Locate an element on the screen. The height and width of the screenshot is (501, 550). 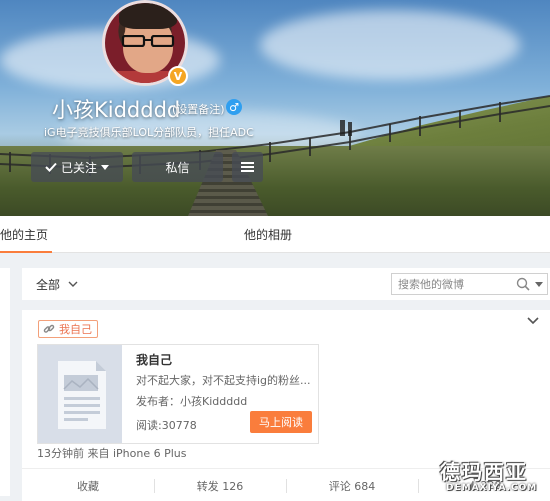
post-tag: 我自己 is located at coordinates (68, 329).